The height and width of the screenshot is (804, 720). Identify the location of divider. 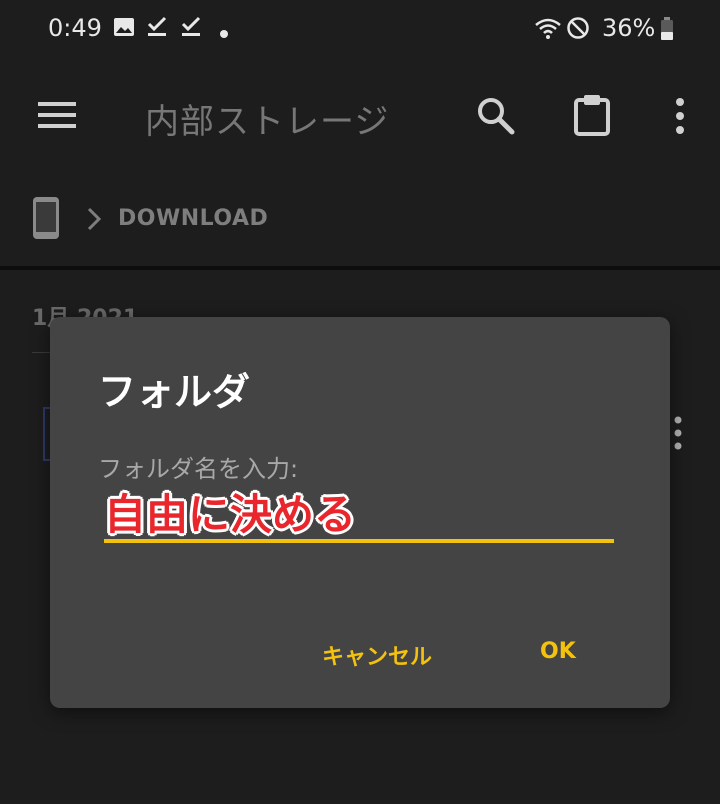
(360, 268).